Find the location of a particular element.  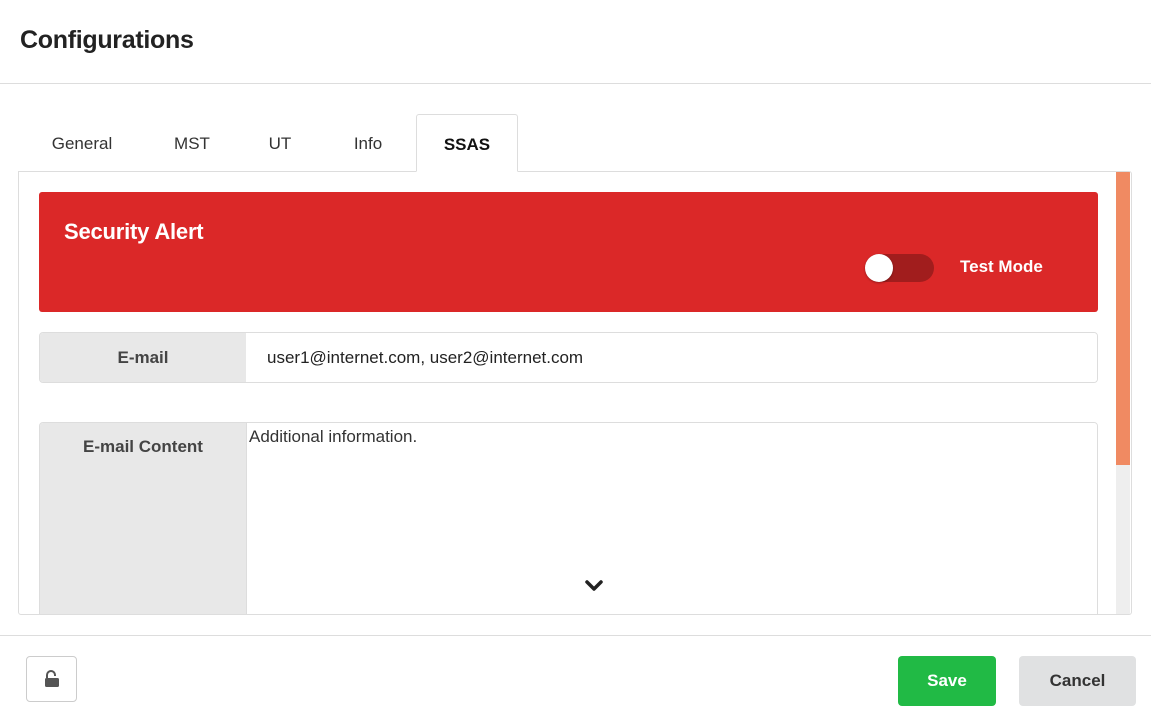

tab-bar: General MST UT Info SSAS is located at coordinates (269, 143).